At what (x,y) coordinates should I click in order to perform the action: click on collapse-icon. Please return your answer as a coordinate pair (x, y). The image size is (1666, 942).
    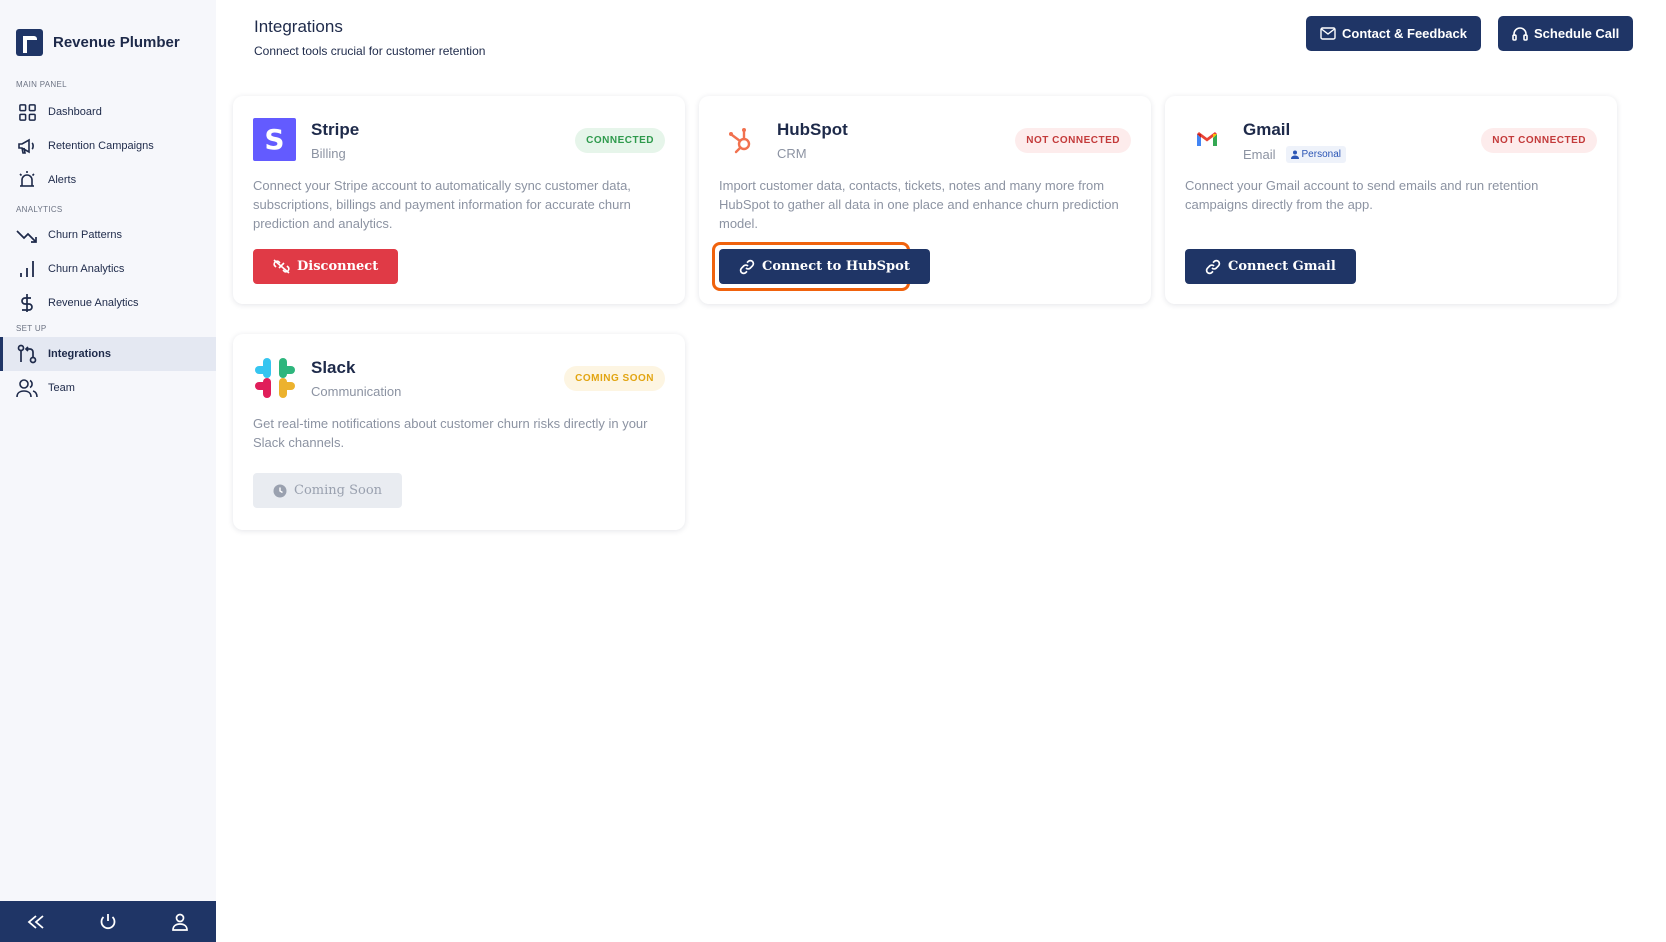
    Looking at the image, I should click on (36, 922).